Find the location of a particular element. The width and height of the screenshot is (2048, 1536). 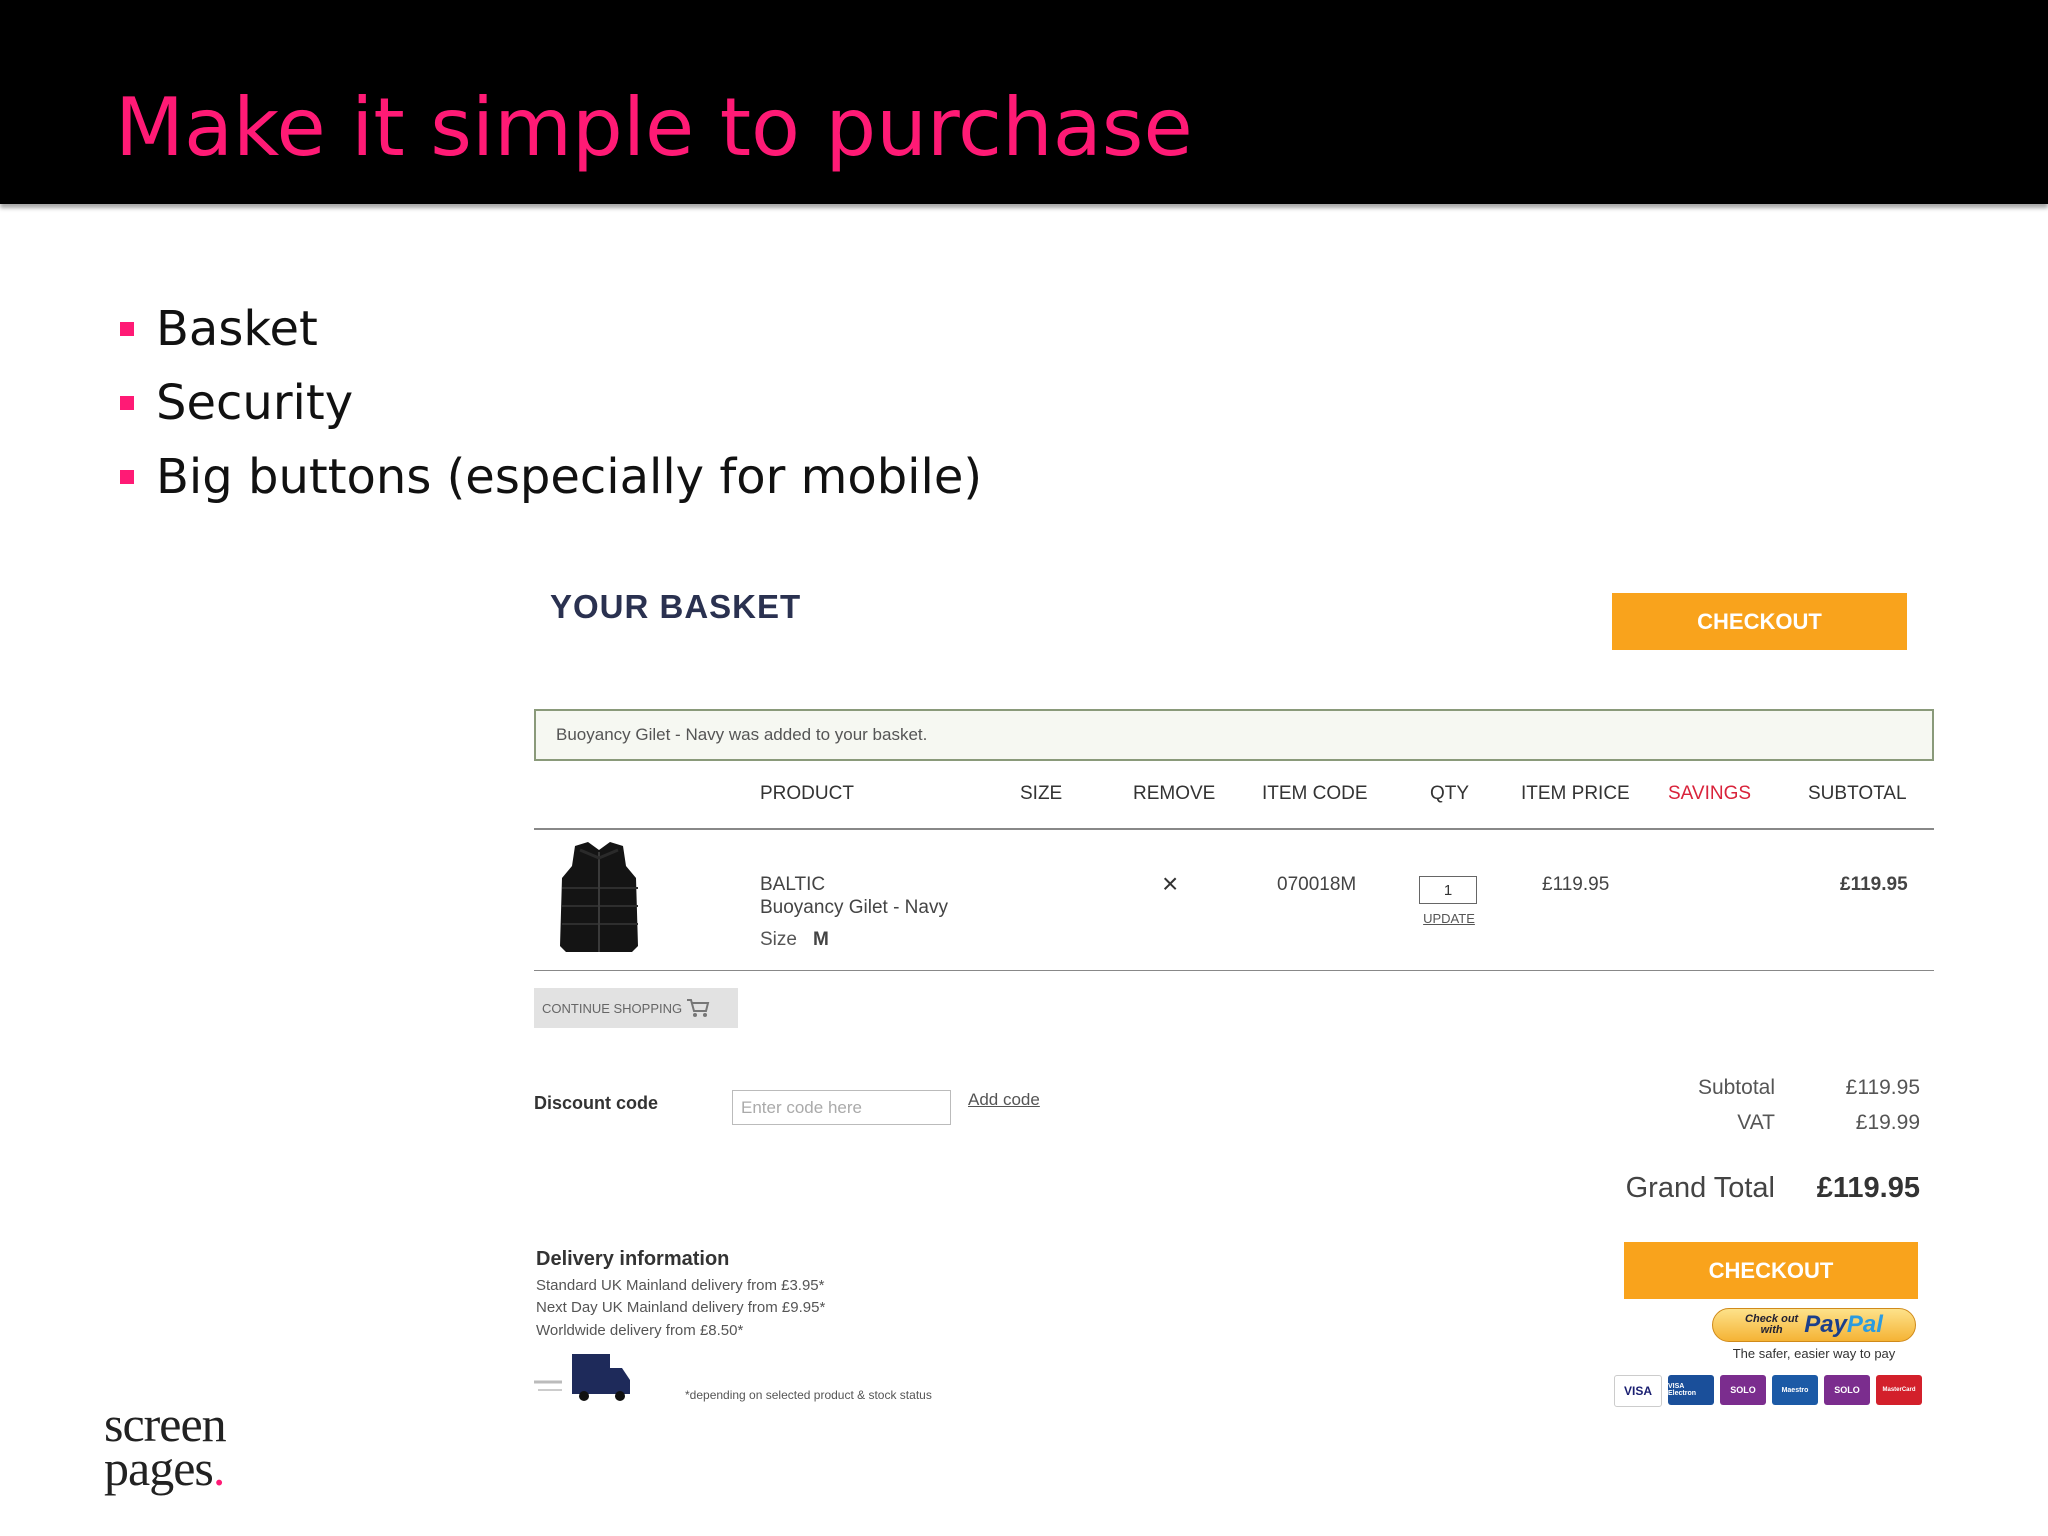

discount-code-input: Enter code here is located at coordinates (841, 1107).